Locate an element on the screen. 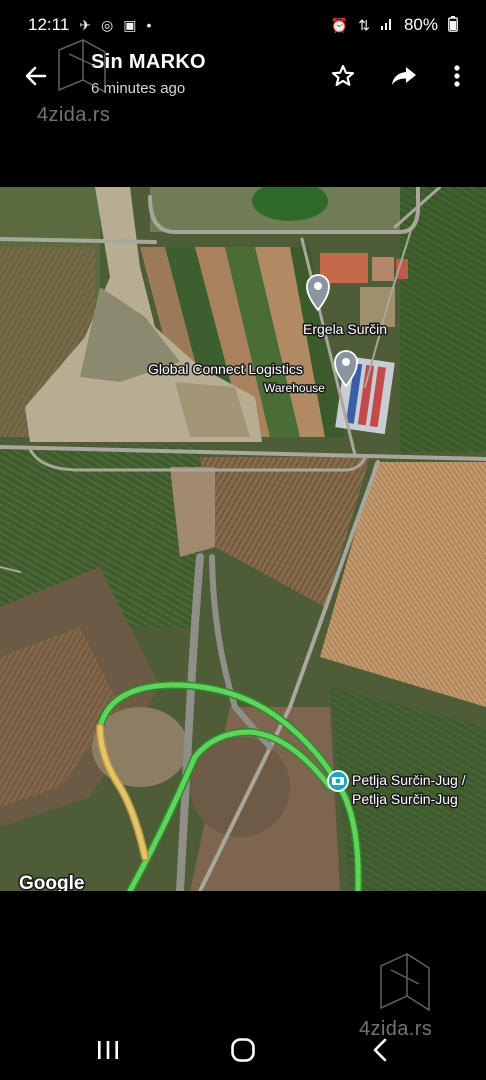  watermark-top: 4zida.rs is located at coordinates (74, 115).